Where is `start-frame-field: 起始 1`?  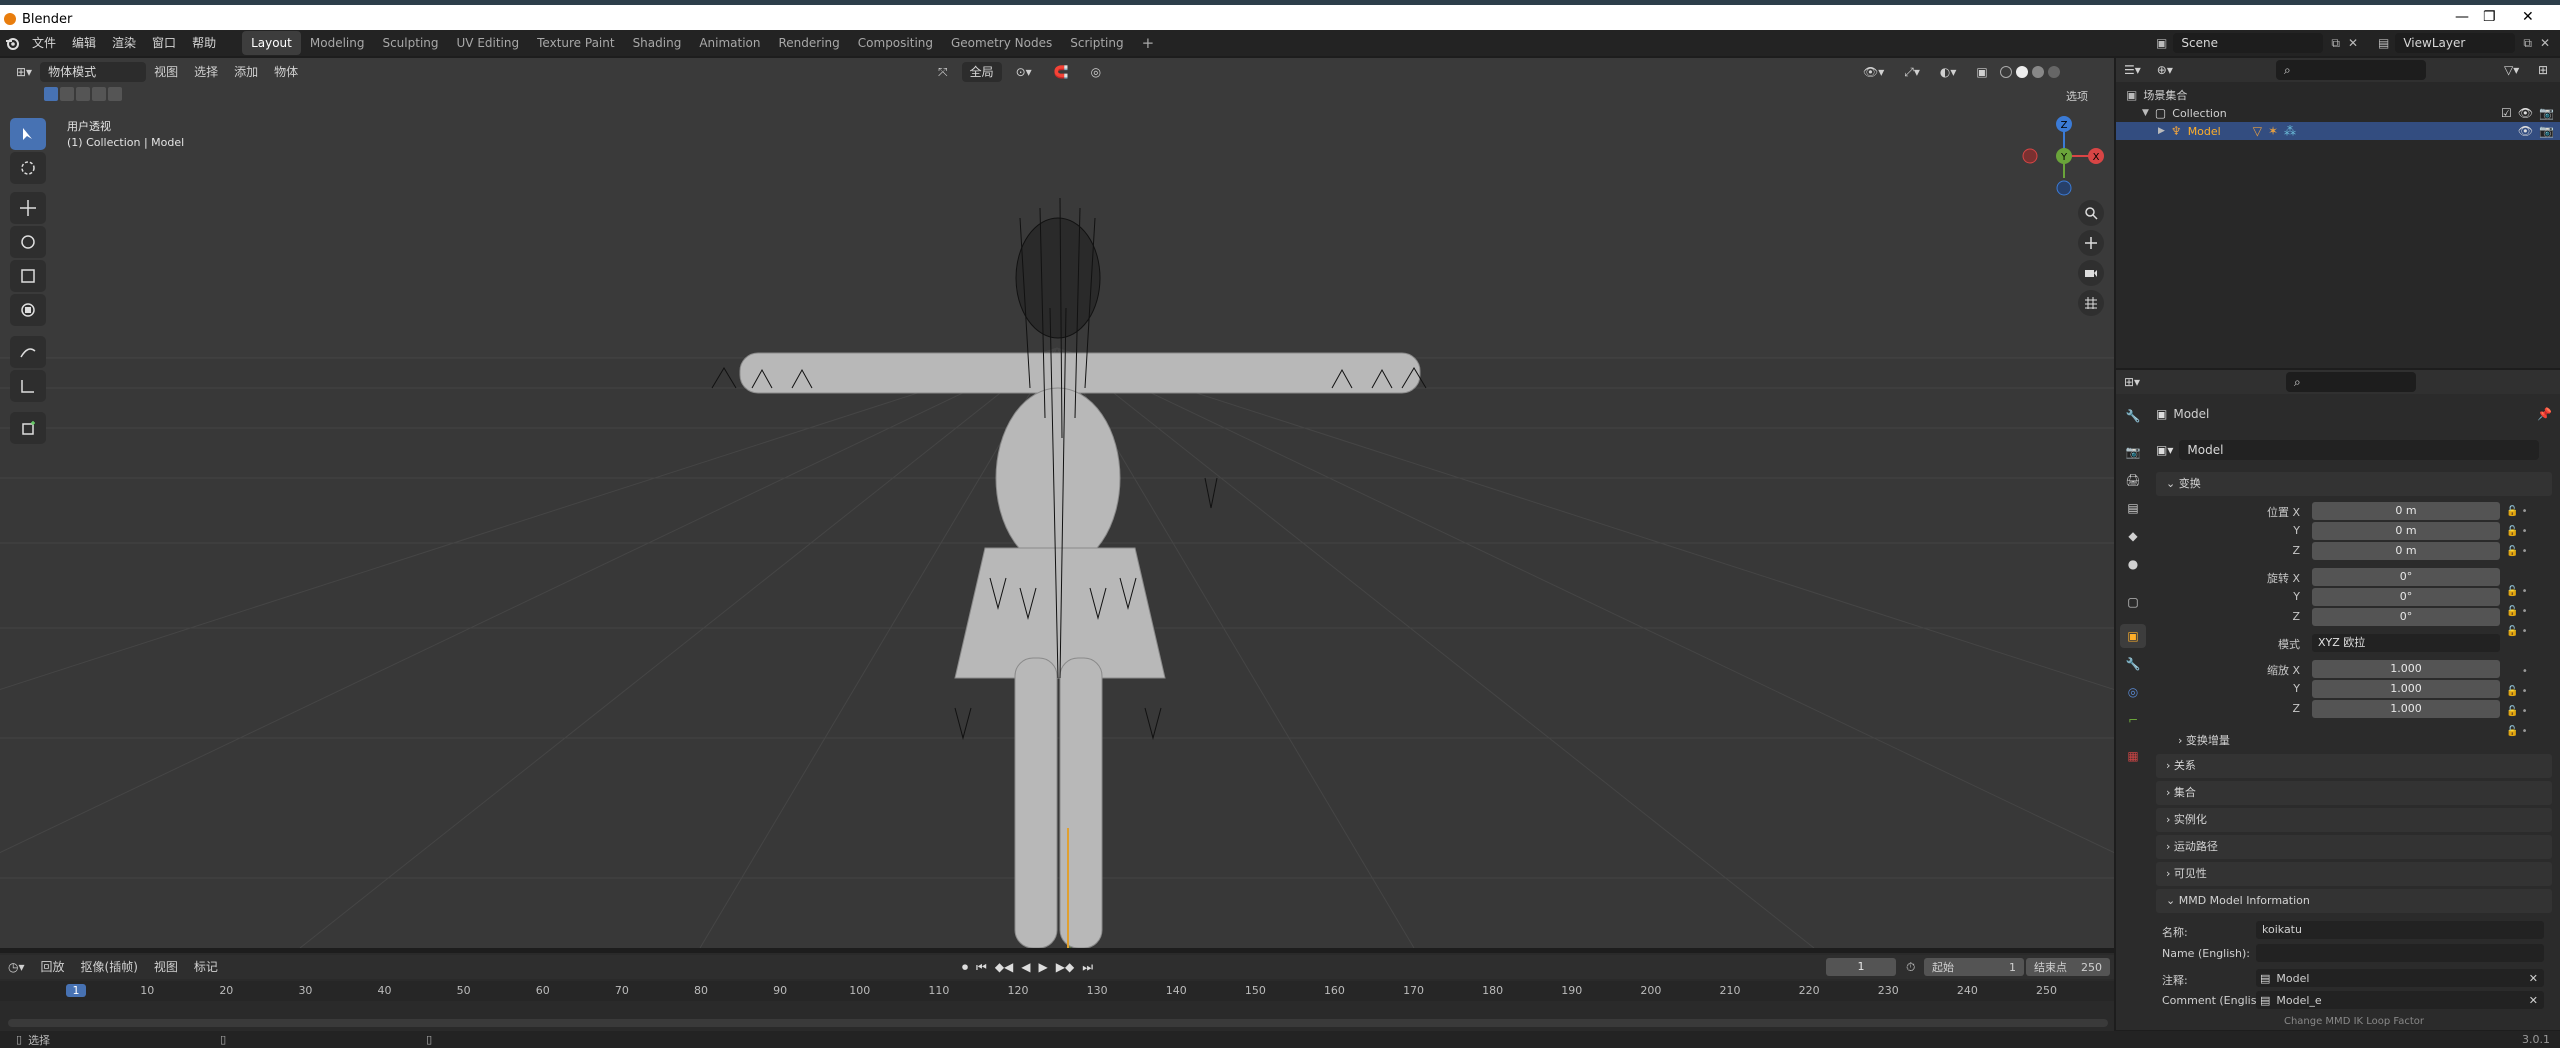
start-frame-field: 起始 1 is located at coordinates (1974, 967).